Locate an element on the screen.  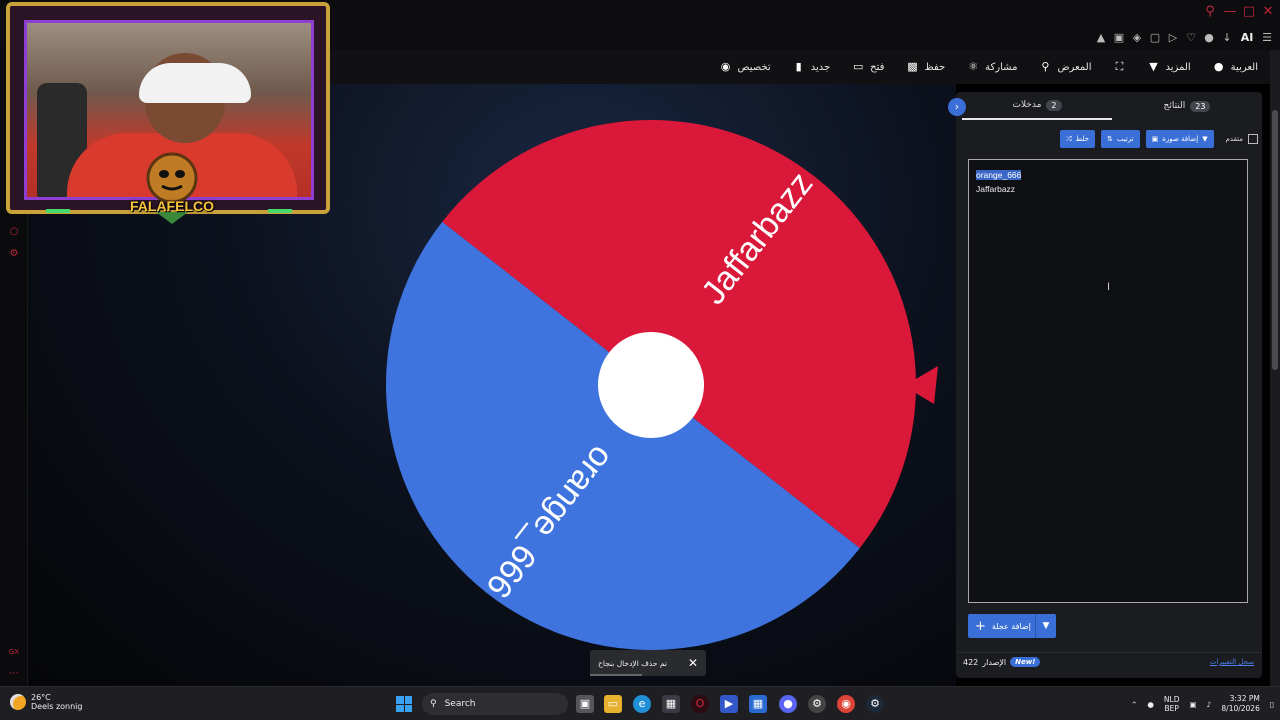
nav-open-label: فتح is located at coordinates (877, 67).